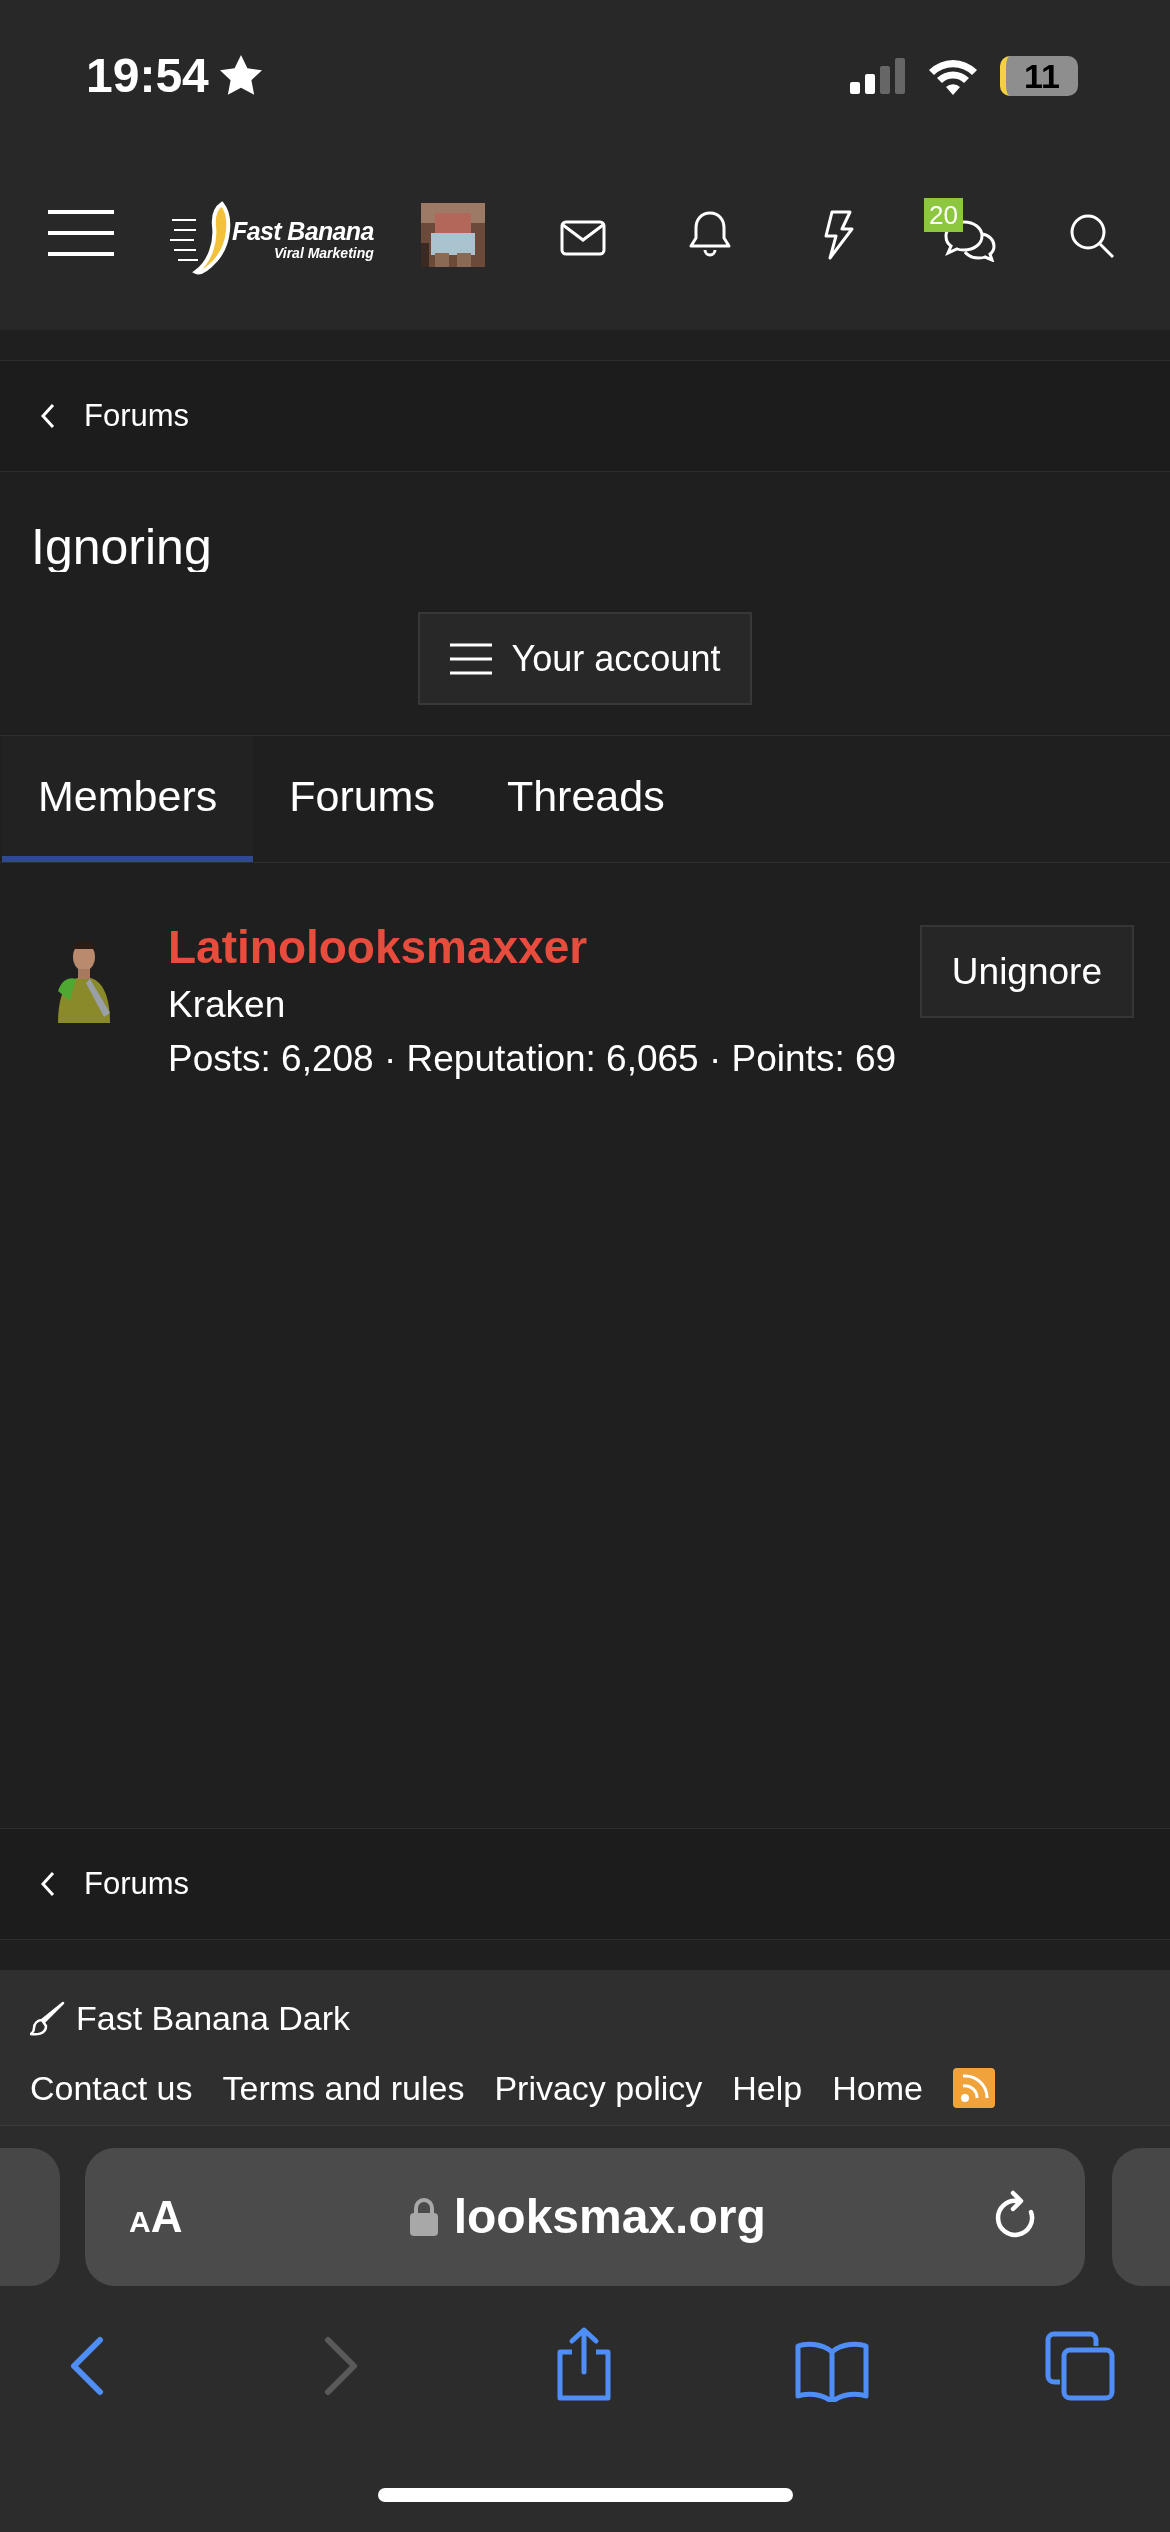 Image resolution: width=1170 pixels, height=2532 pixels. Describe the element at coordinates (832, 2371) in the screenshot. I see `bookmarks-icon` at that location.